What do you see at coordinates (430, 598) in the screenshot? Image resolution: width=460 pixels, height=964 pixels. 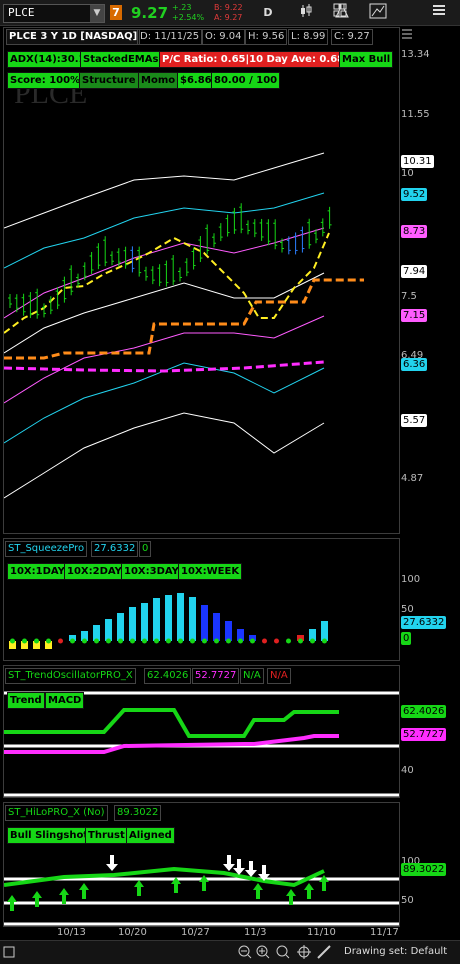 I see `squeeze-axis: 100 50 27.6332 0` at bounding box center [430, 598].